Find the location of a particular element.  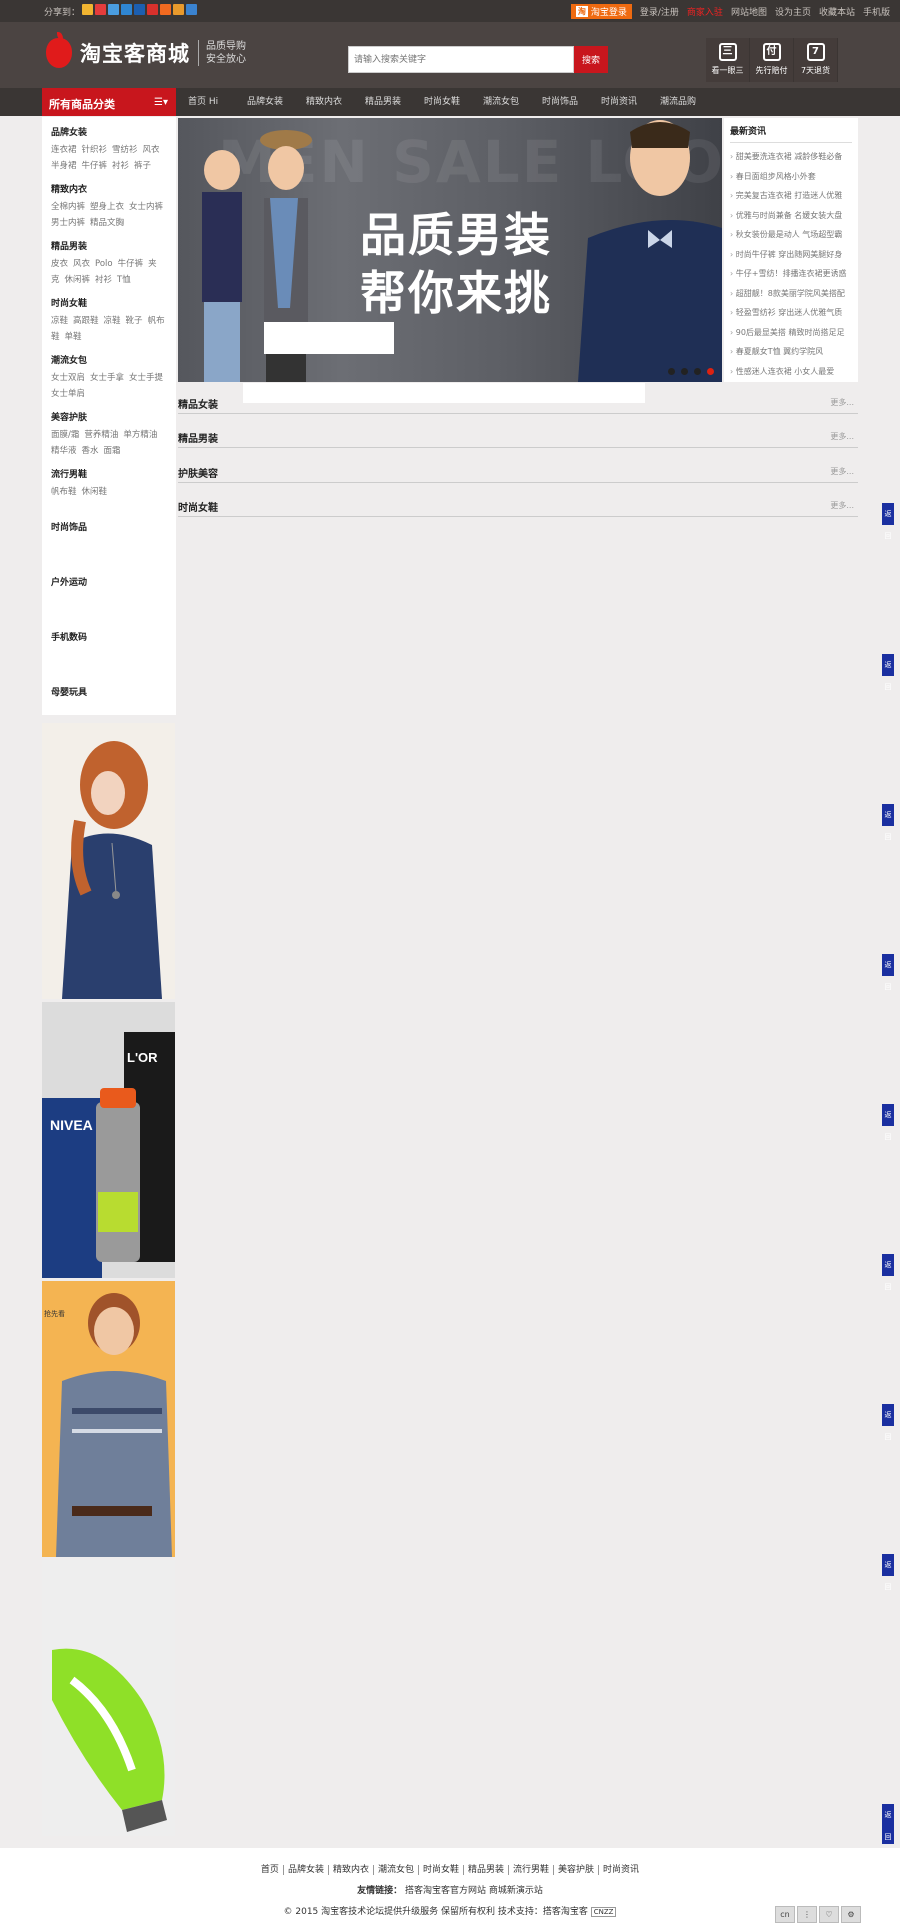

nav-womens-shoes: 时尚女鞋 is located at coordinates (441, 102).